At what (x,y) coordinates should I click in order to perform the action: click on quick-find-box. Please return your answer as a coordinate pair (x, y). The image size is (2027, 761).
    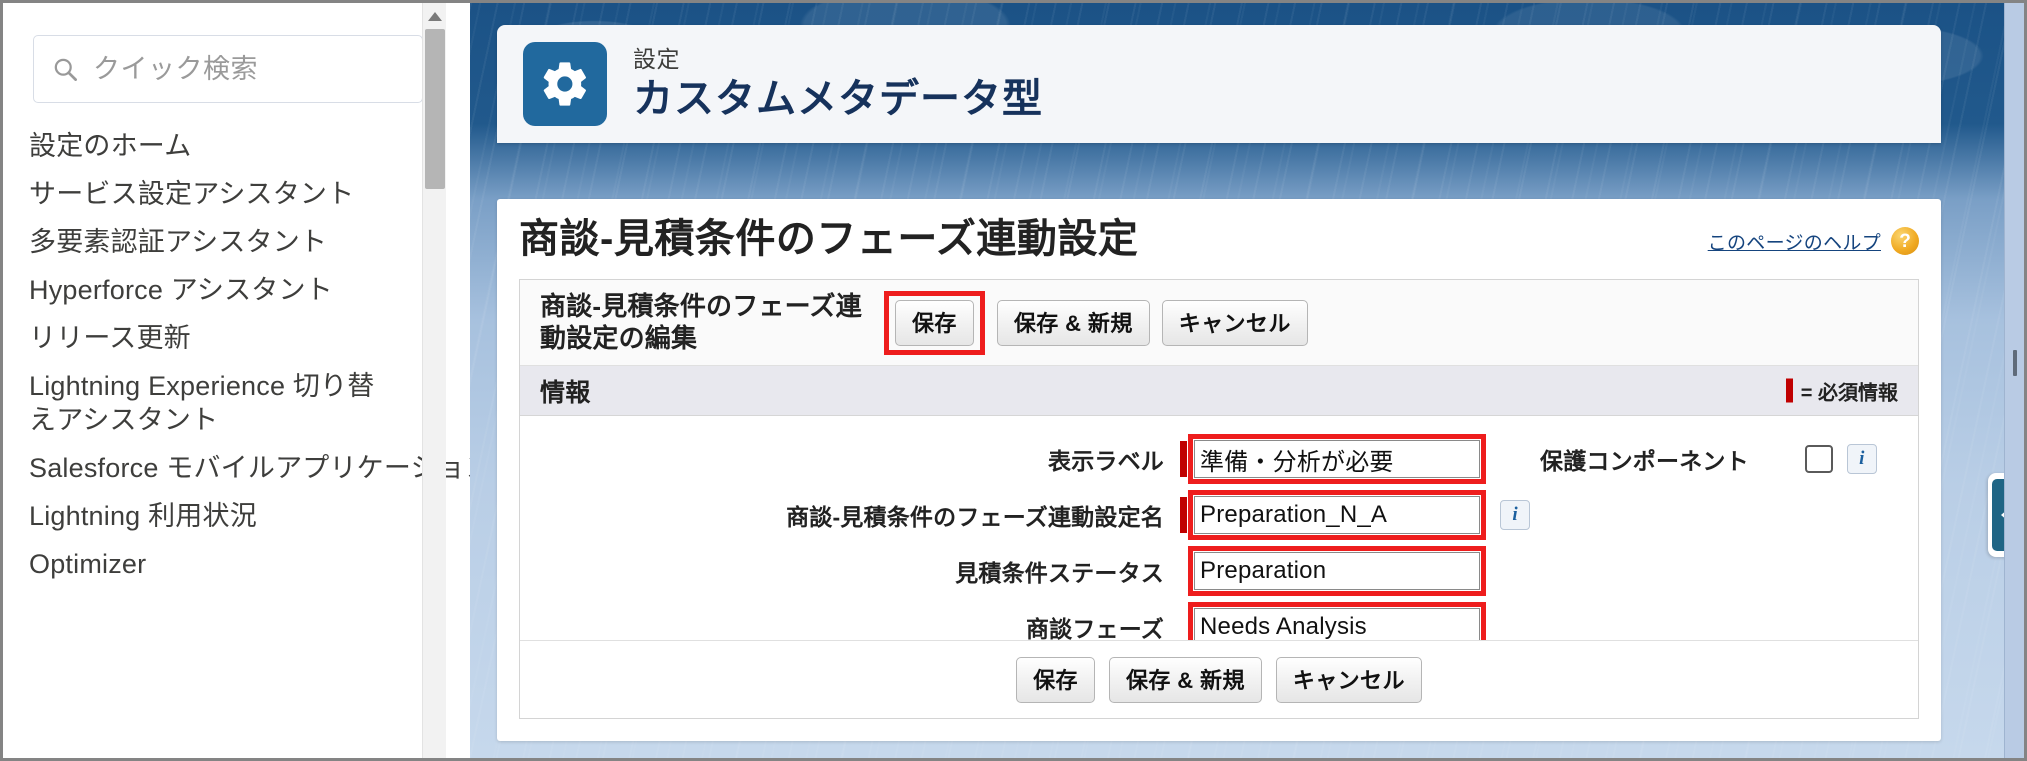
    Looking at the image, I should click on (228, 69).